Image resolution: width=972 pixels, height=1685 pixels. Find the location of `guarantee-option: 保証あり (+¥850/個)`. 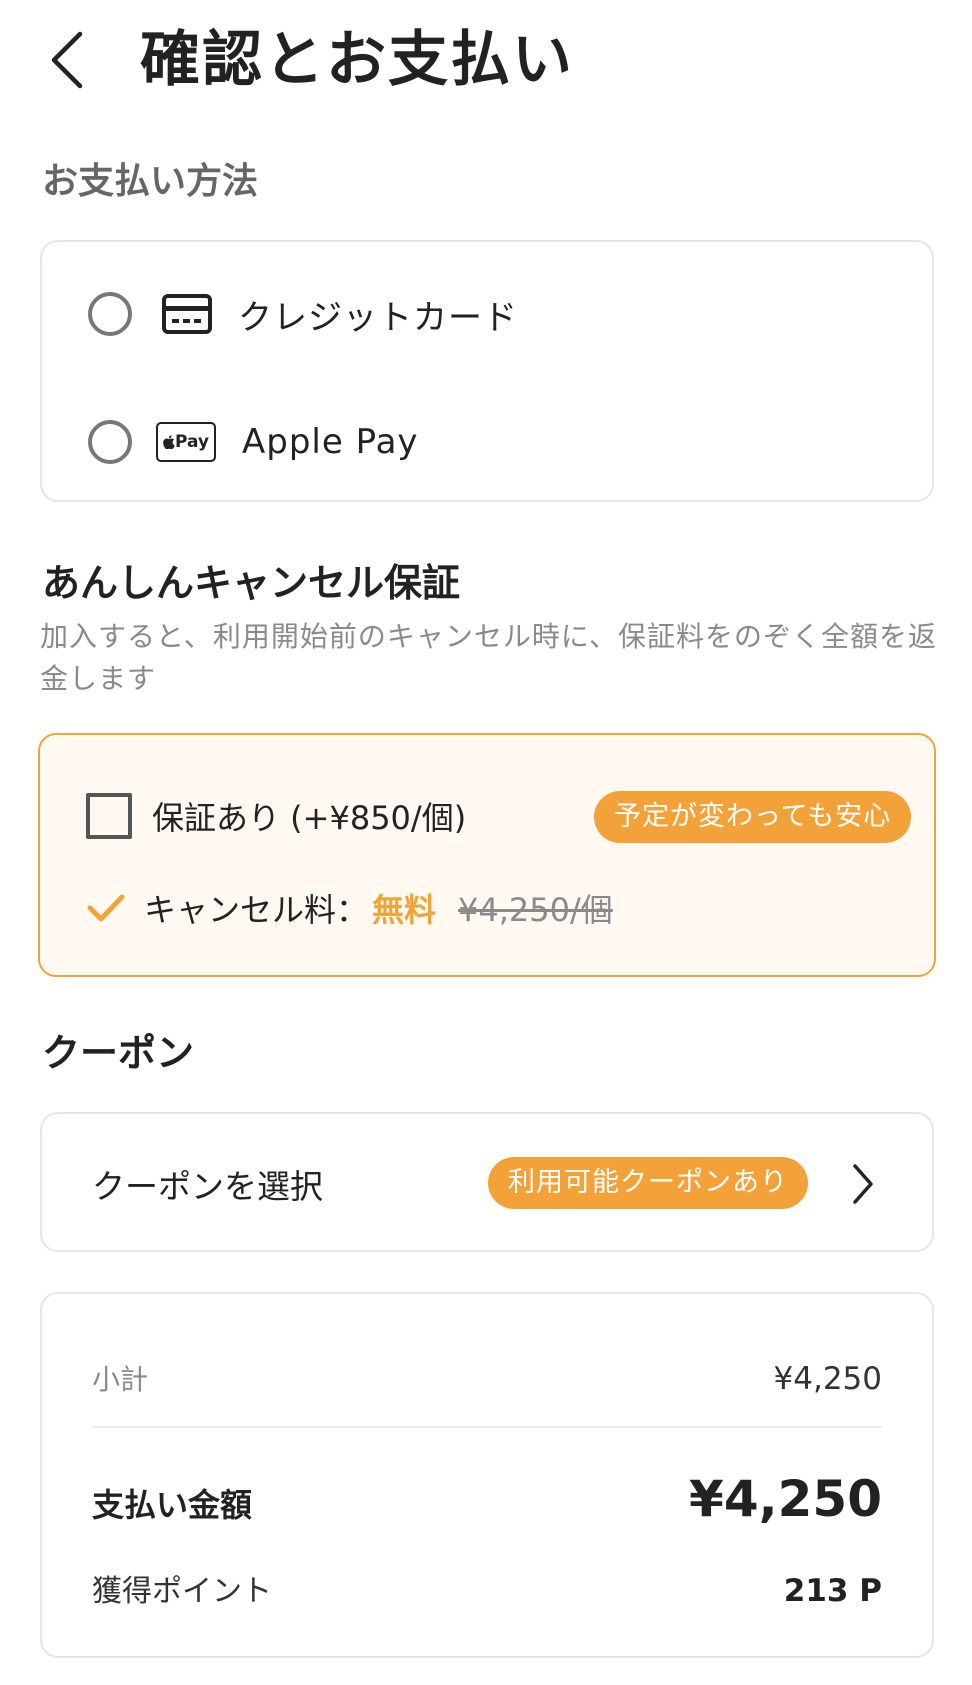

guarantee-option: 保証あり (+¥850/個) is located at coordinates (276, 816).